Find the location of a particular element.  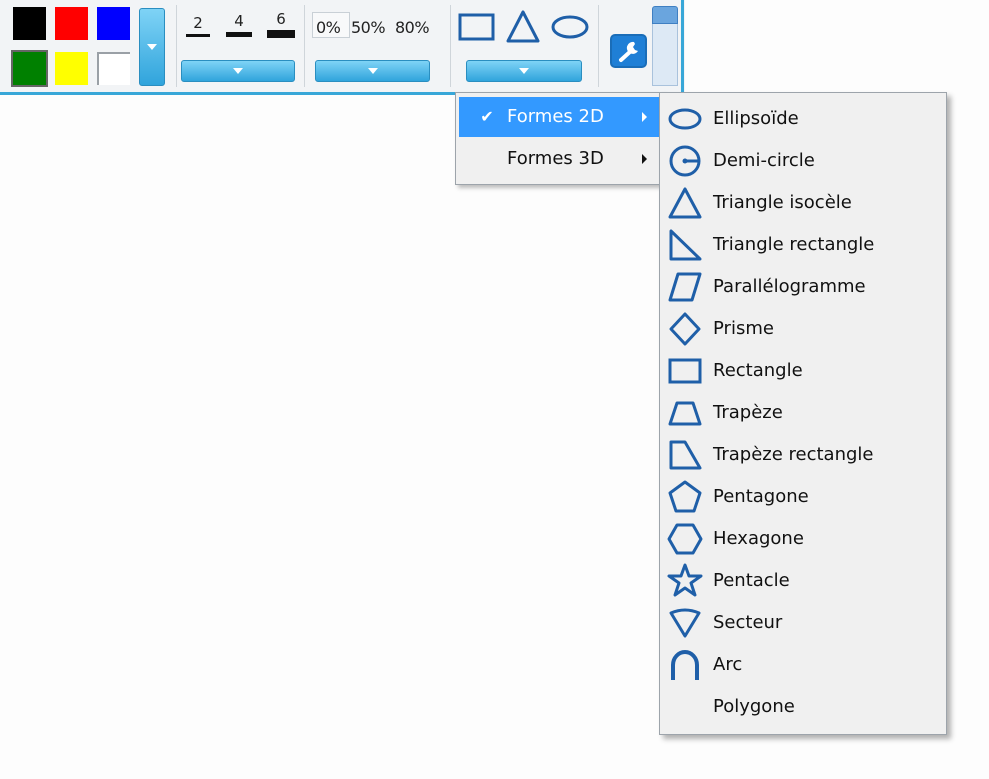

triangle-icon is located at coordinates (523, 26).